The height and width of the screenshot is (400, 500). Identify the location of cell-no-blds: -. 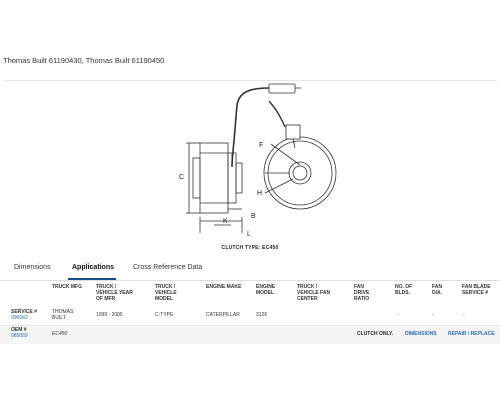
(398, 315).